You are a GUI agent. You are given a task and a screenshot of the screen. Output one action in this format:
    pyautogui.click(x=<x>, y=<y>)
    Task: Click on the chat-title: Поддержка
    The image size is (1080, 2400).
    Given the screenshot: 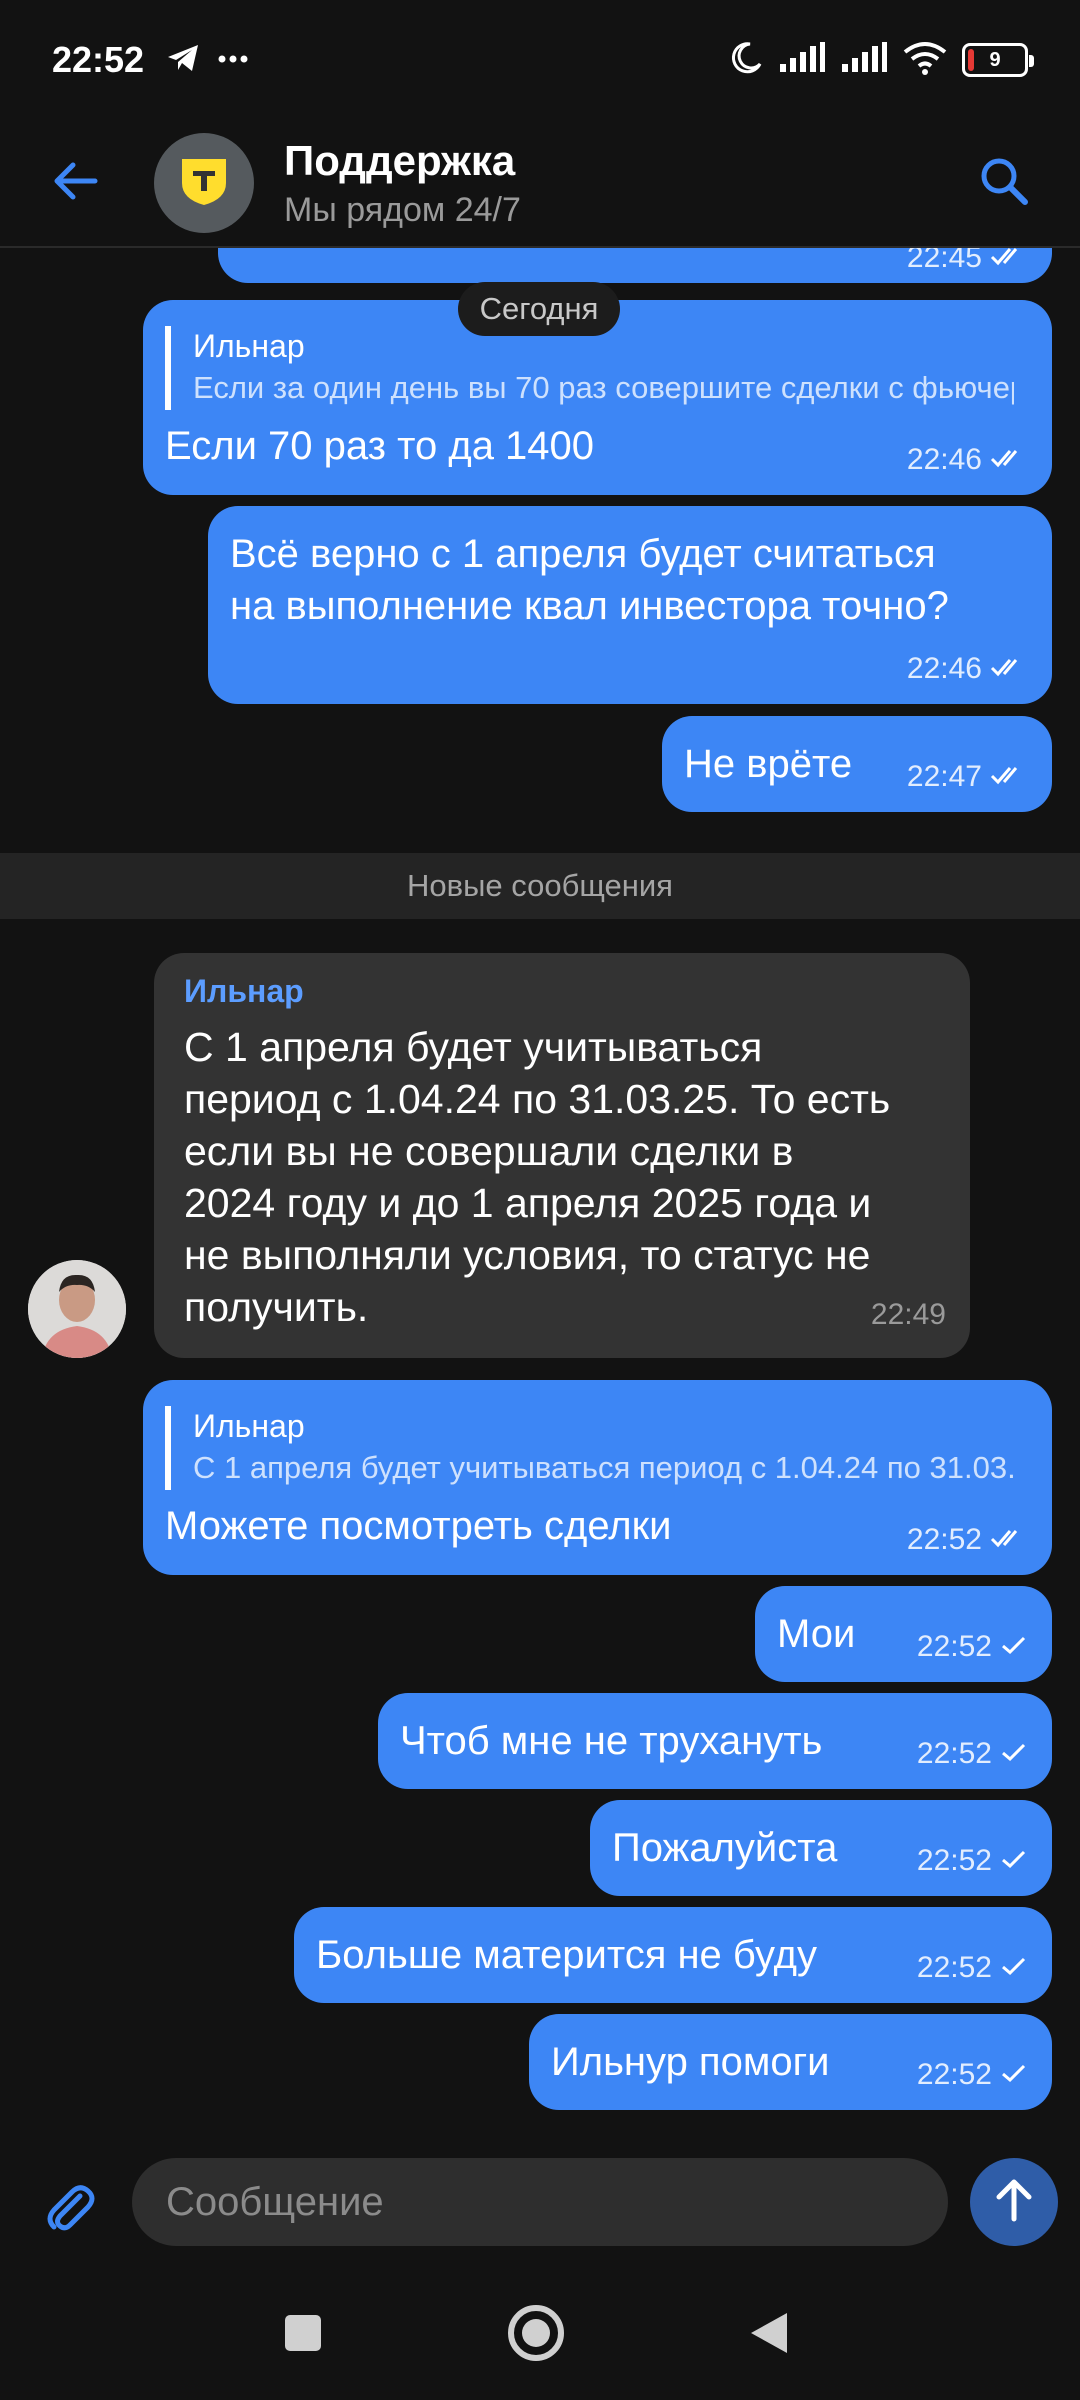 What is the action you would take?
    pyautogui.click(x=400, y=160)
    